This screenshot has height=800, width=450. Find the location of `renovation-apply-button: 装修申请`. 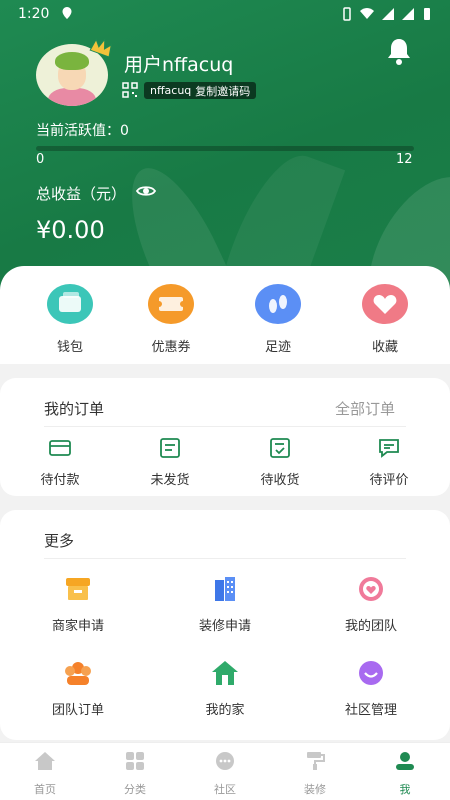

renovation-apply-button: 装修申请 is located at coordinates (225, 605).